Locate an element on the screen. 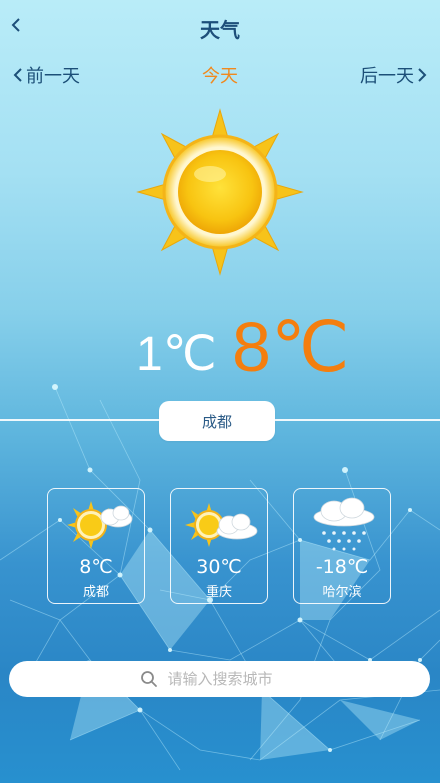 The height and width of the screenshot is (783, 440). chevron-right-icon is located at coordinates (422, 75).